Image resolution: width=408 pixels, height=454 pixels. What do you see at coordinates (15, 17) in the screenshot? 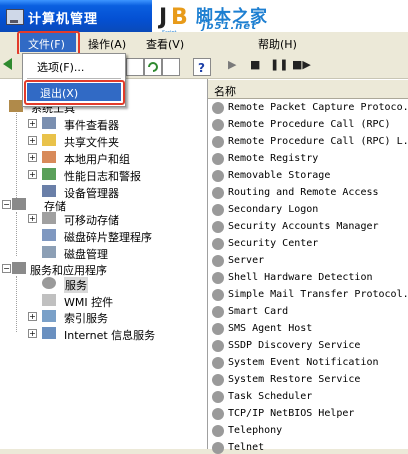
I see `computer-management-icon` at bounding box center [15, 17].